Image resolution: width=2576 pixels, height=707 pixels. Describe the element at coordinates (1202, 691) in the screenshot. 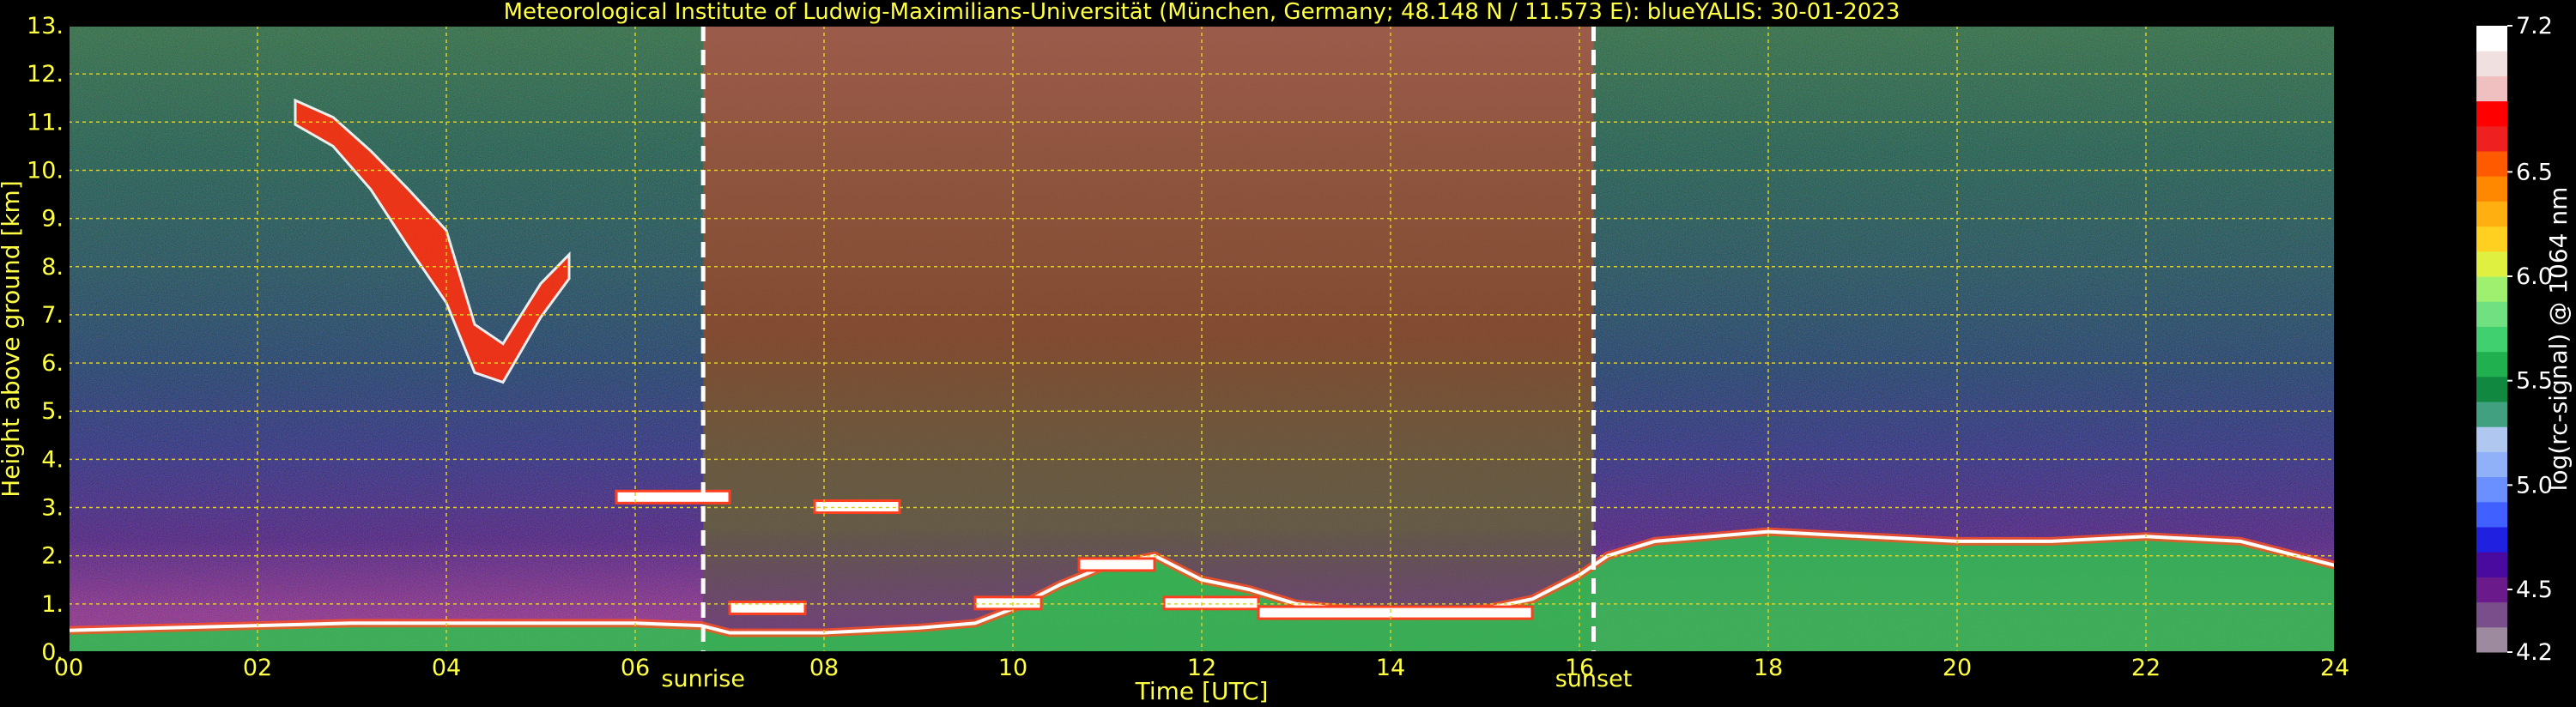

I see `x-axis-label: Time [UTC]` at that location.